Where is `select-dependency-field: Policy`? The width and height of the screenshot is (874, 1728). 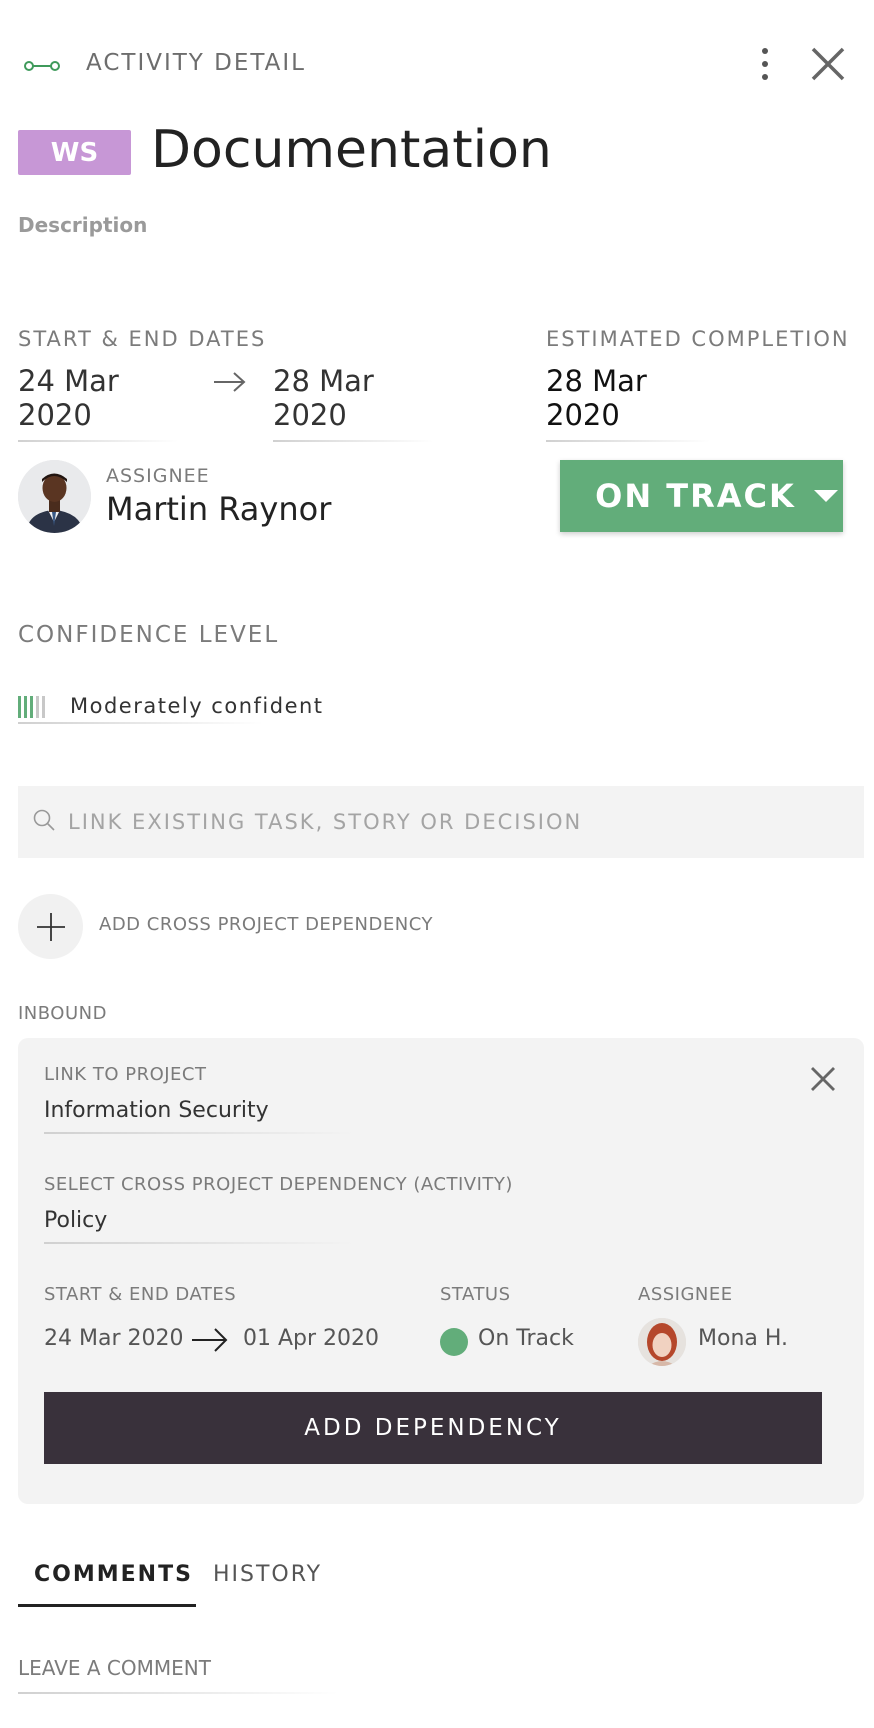 select-dependency-field: Policy is located at coordinates (199, 1226).